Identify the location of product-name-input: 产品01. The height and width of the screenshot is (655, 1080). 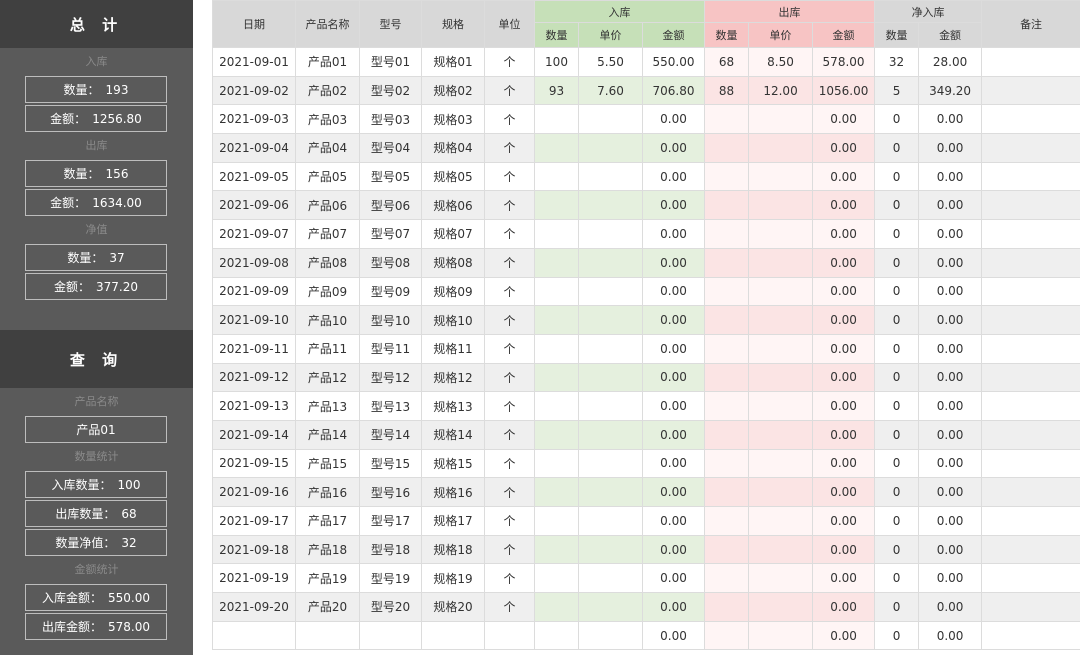
(96, 429).